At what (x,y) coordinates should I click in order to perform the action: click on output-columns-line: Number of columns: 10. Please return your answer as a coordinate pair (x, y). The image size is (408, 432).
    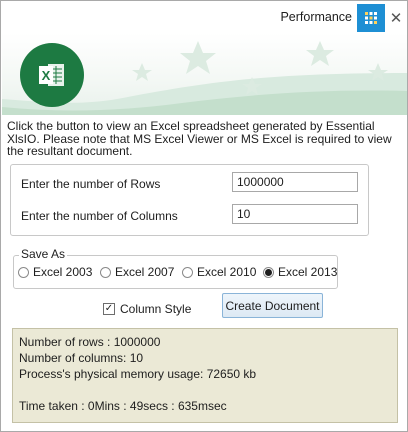
    Looking at the image, I should click on (81, 358).